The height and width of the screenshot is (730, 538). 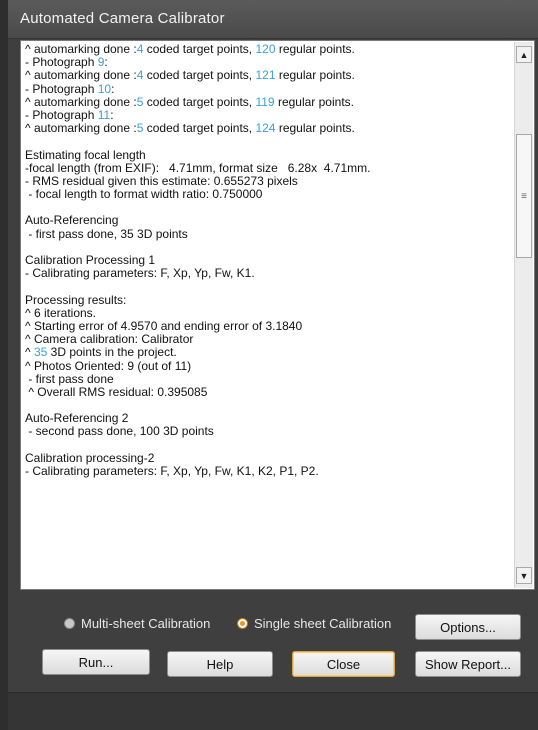 I want to click on radio-checked-icon, so click(x=242, y=623).